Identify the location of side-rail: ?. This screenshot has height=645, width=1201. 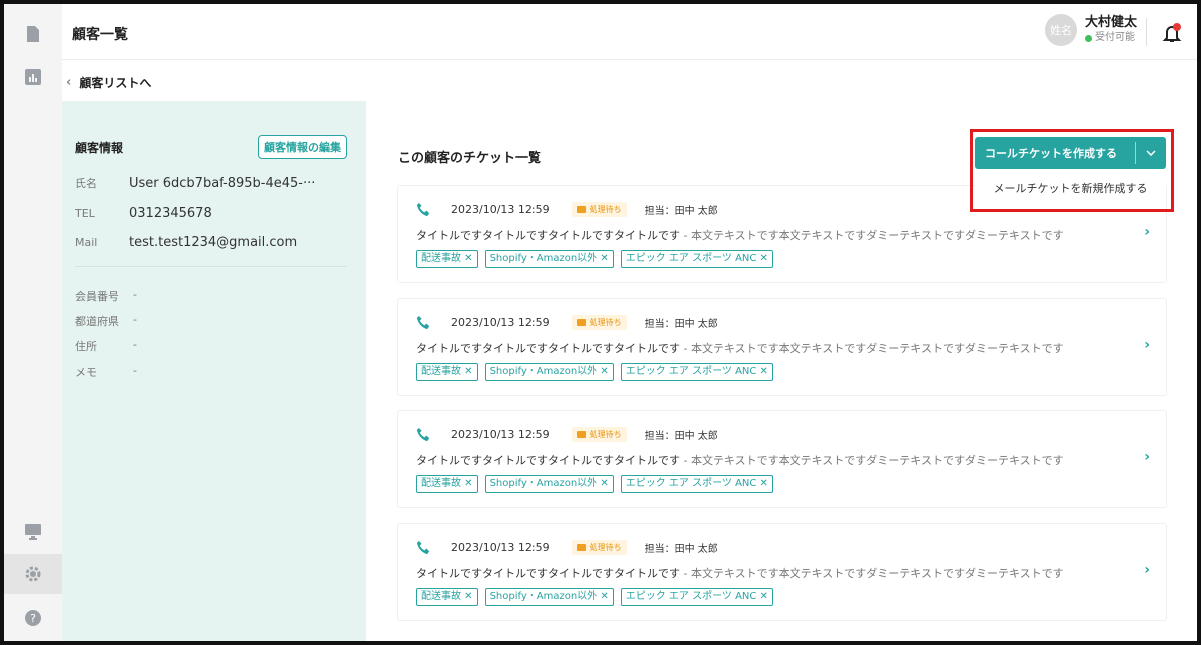
(33, 322).